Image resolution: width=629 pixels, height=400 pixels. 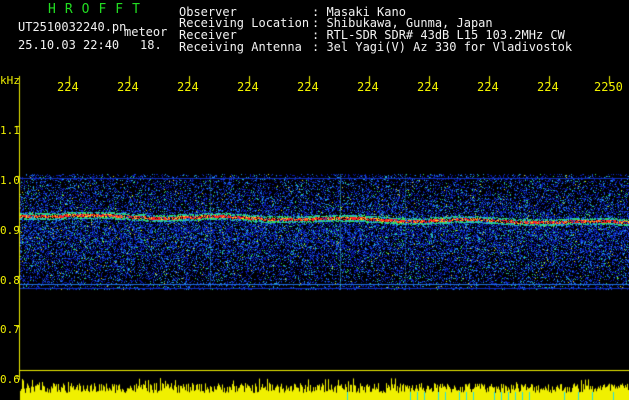 What do you see at coordinates (151, 45) in the screenshot?
I see `count: 18.` at bounding box center [151, 45].